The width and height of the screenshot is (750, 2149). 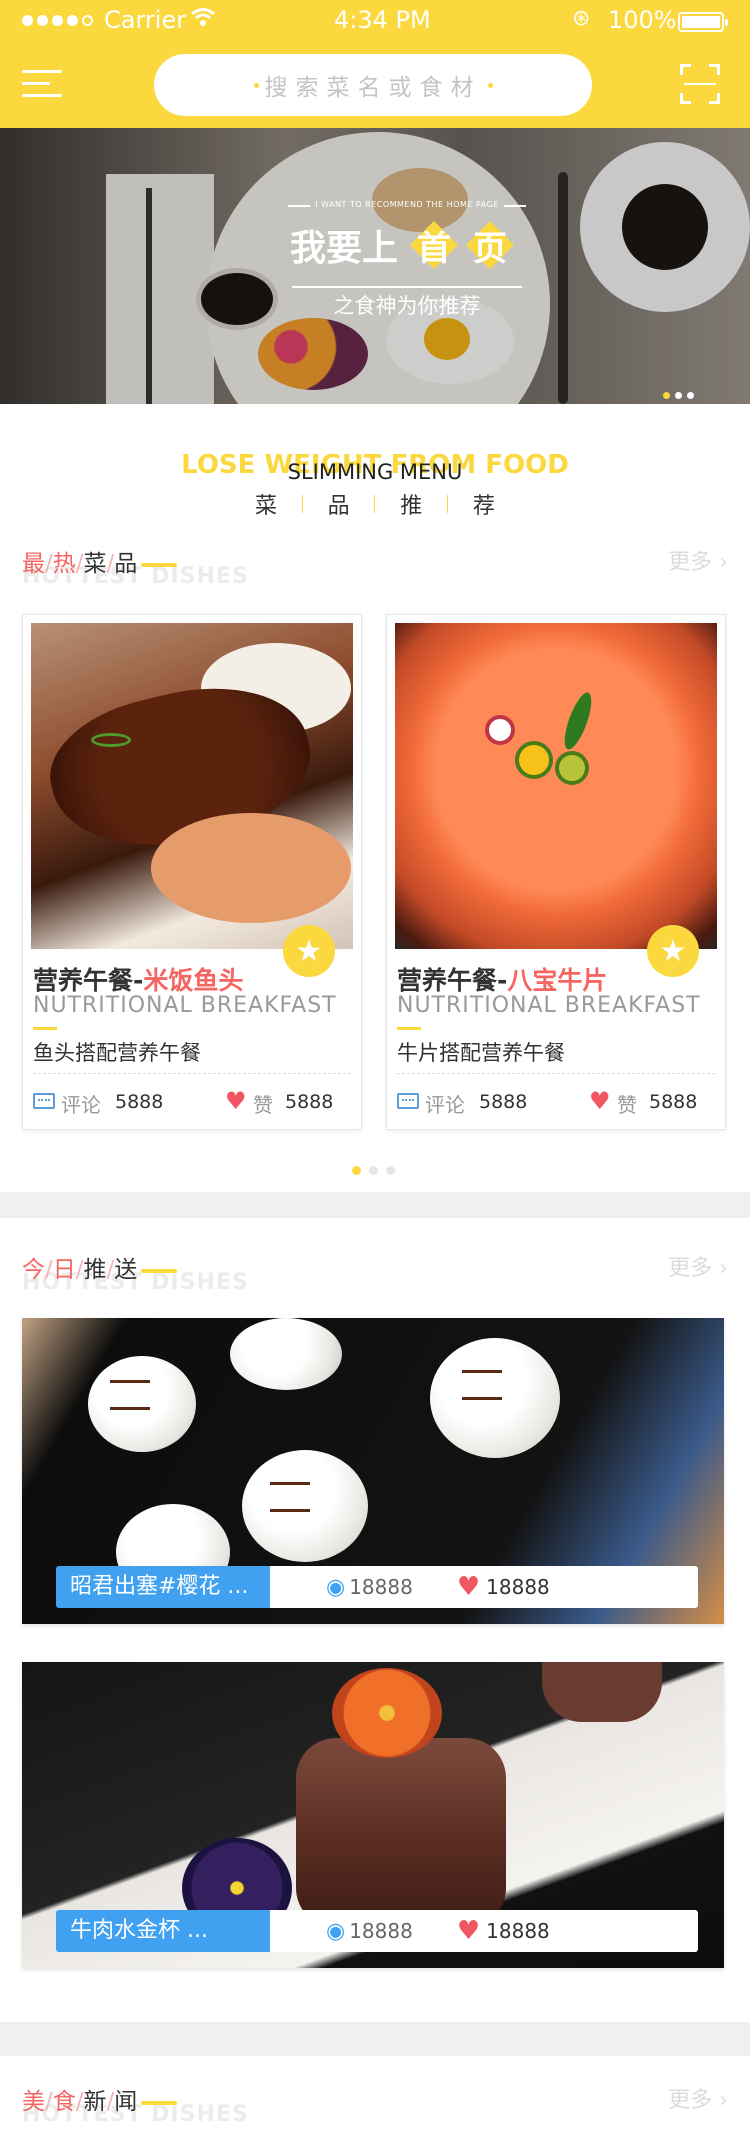 What do you see at coordinates (203, 20) in the screenshot?
I see `wifi-icon` at bounding box center [203, 20].